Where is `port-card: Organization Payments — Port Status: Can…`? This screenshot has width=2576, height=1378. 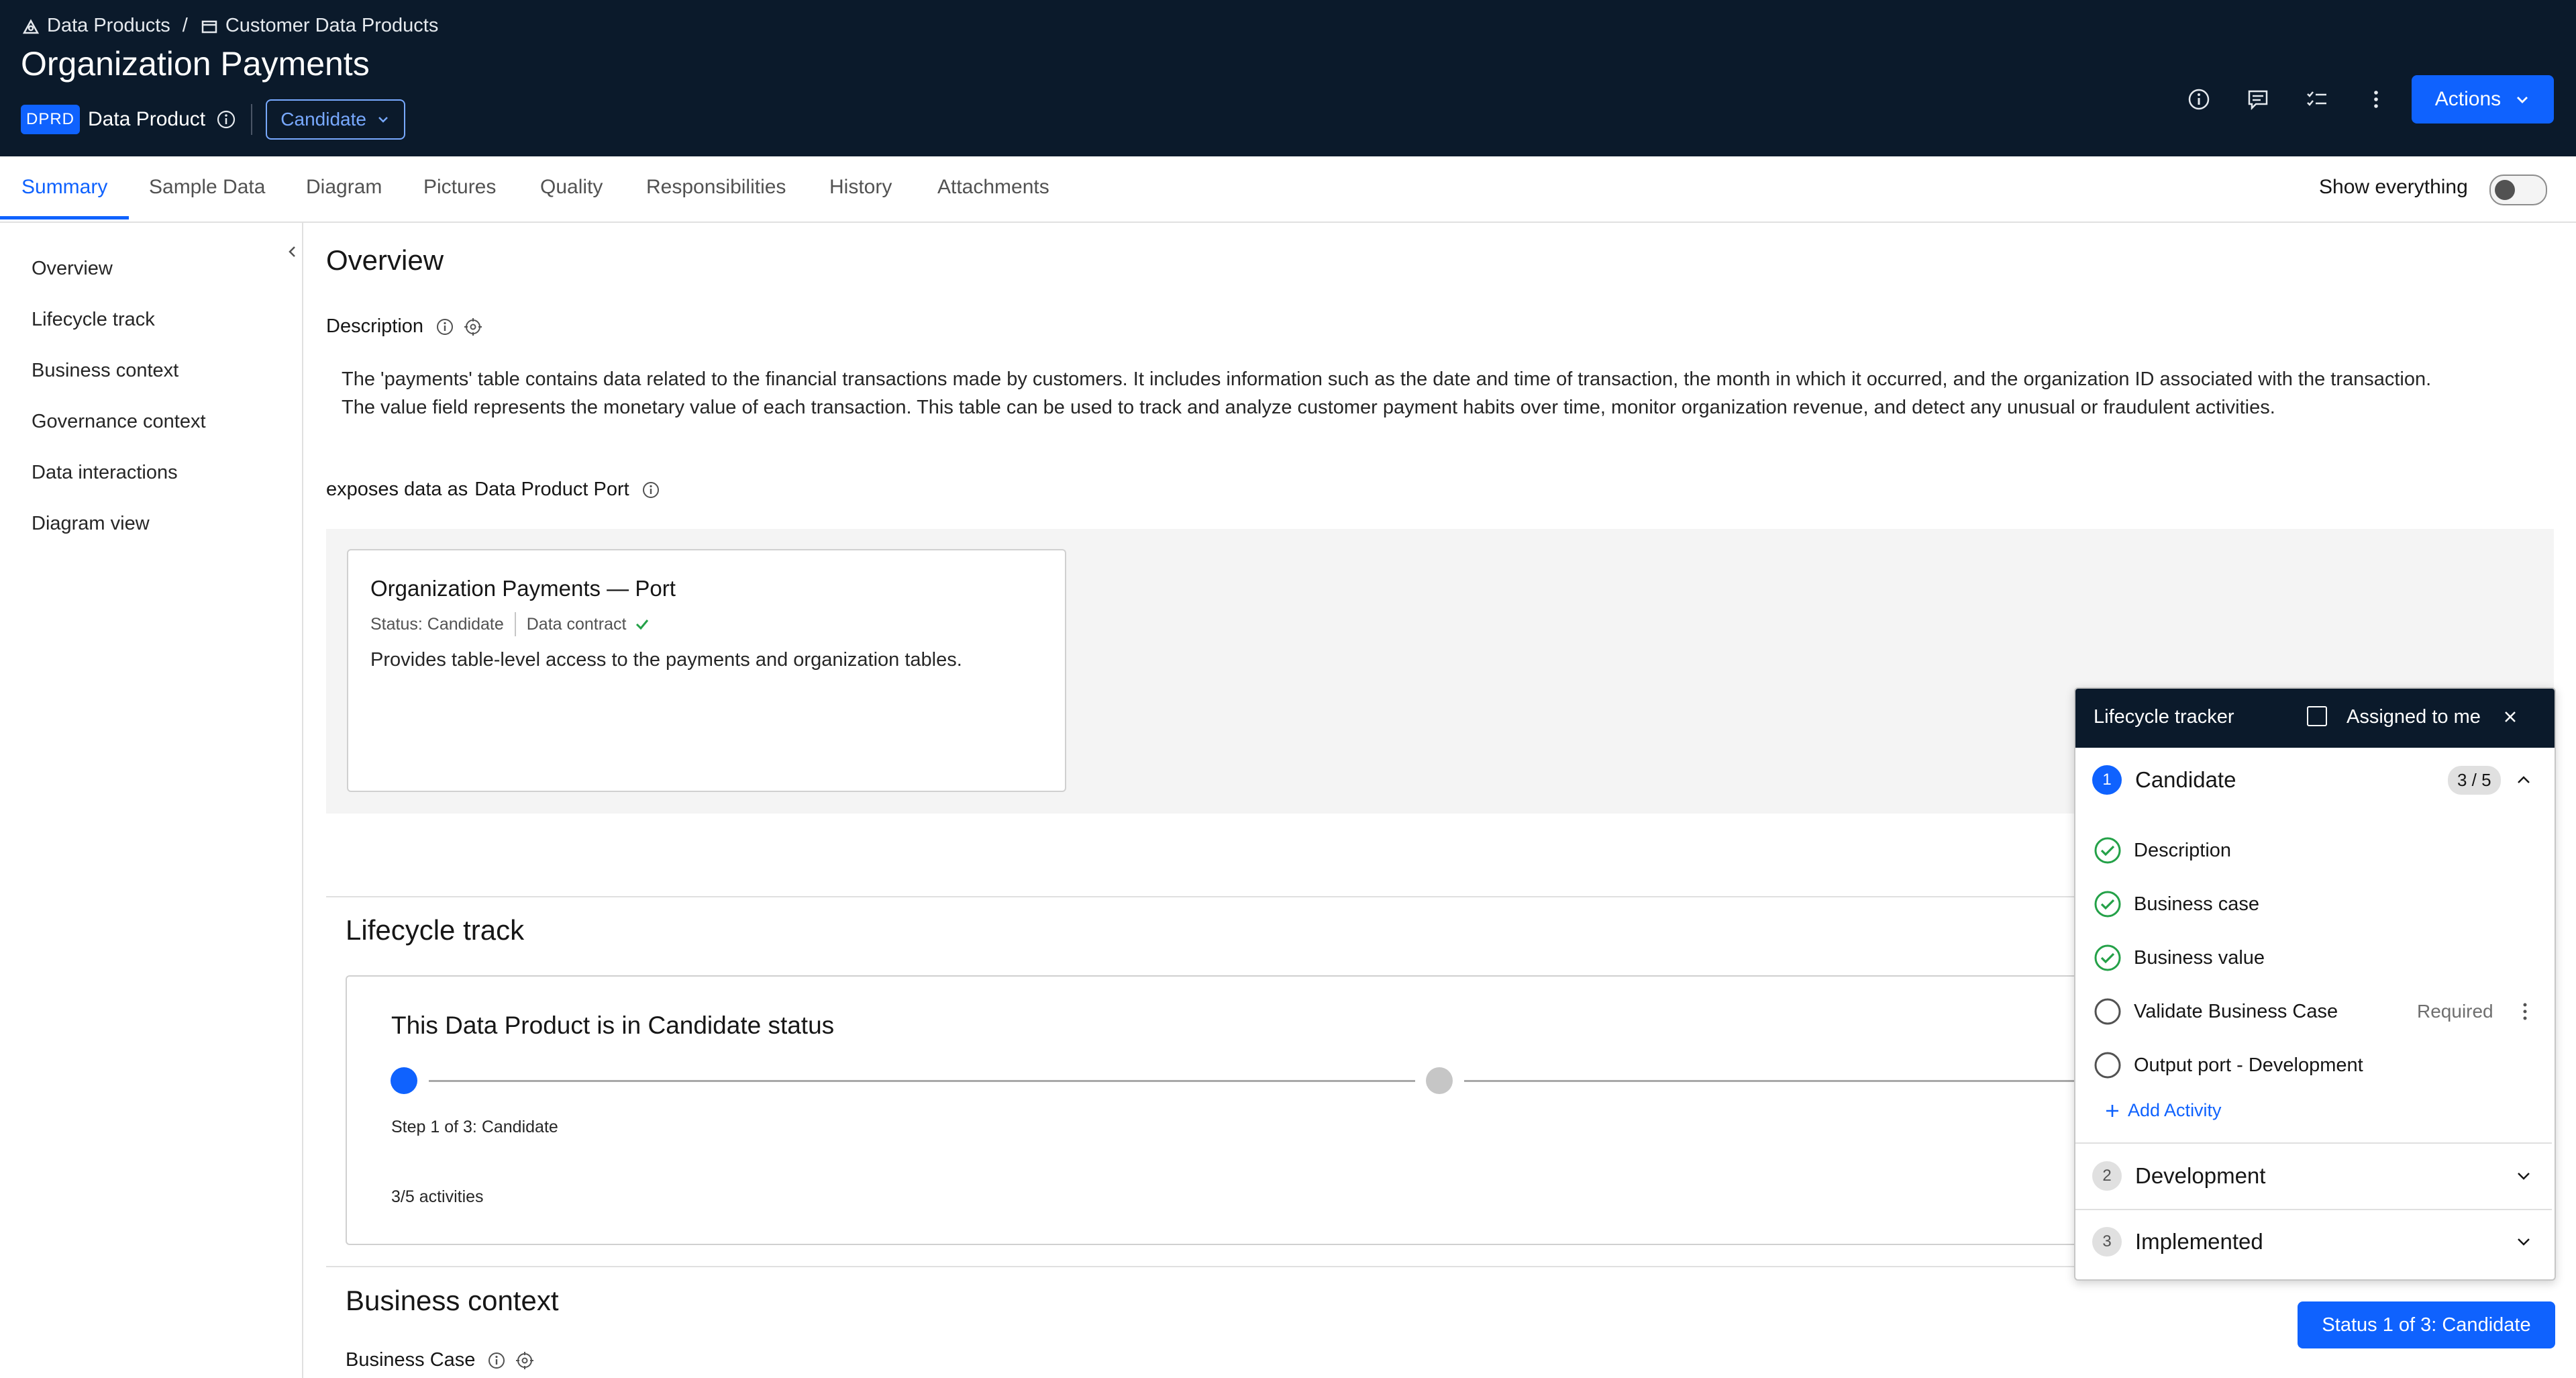
port-card: Organization Payments — Port Status: Can… is located at coordinates (706, 670).